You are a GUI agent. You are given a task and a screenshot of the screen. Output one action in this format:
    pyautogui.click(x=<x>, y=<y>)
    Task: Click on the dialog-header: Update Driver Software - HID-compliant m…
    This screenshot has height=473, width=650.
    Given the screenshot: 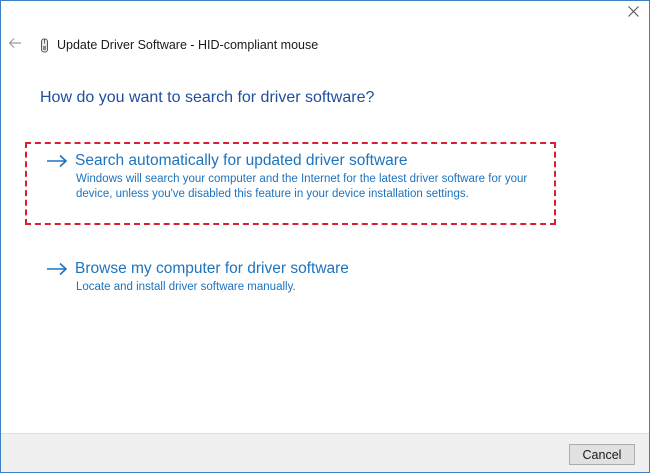 What is the action you would take?
    pyautogui.click(x=162, y=45)
    